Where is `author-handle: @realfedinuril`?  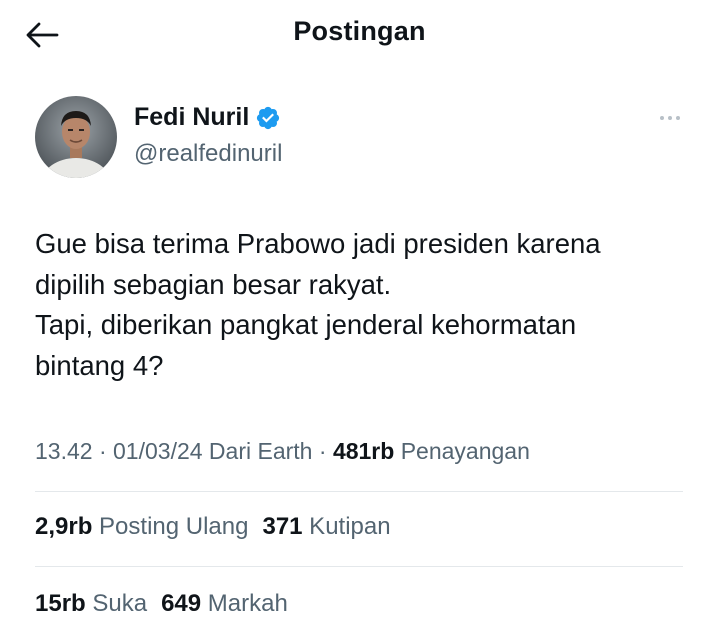
author-handle: @realfedinuril is located at coordinates (208, 154).